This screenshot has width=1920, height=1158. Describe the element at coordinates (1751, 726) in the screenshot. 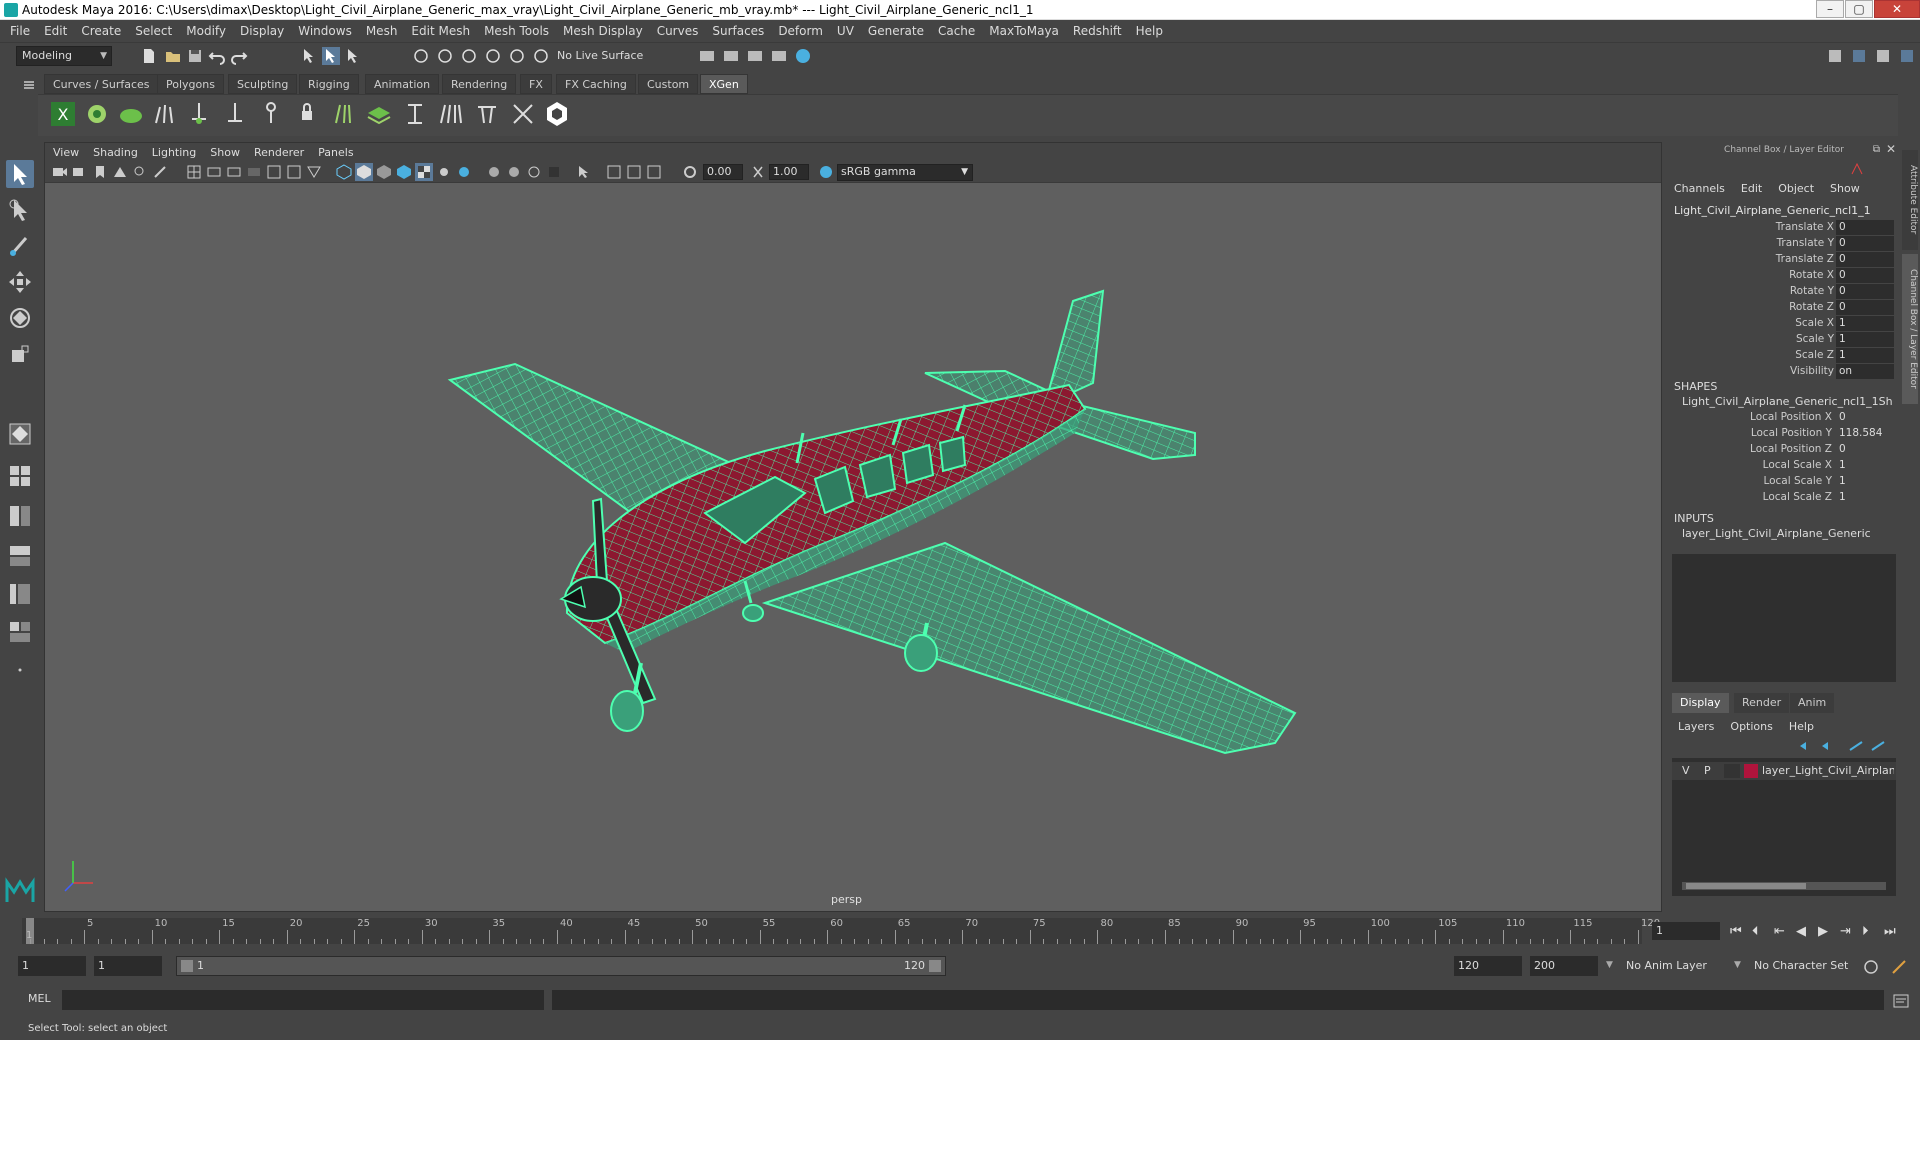

I see `layer-menu-options: Options` at that location.